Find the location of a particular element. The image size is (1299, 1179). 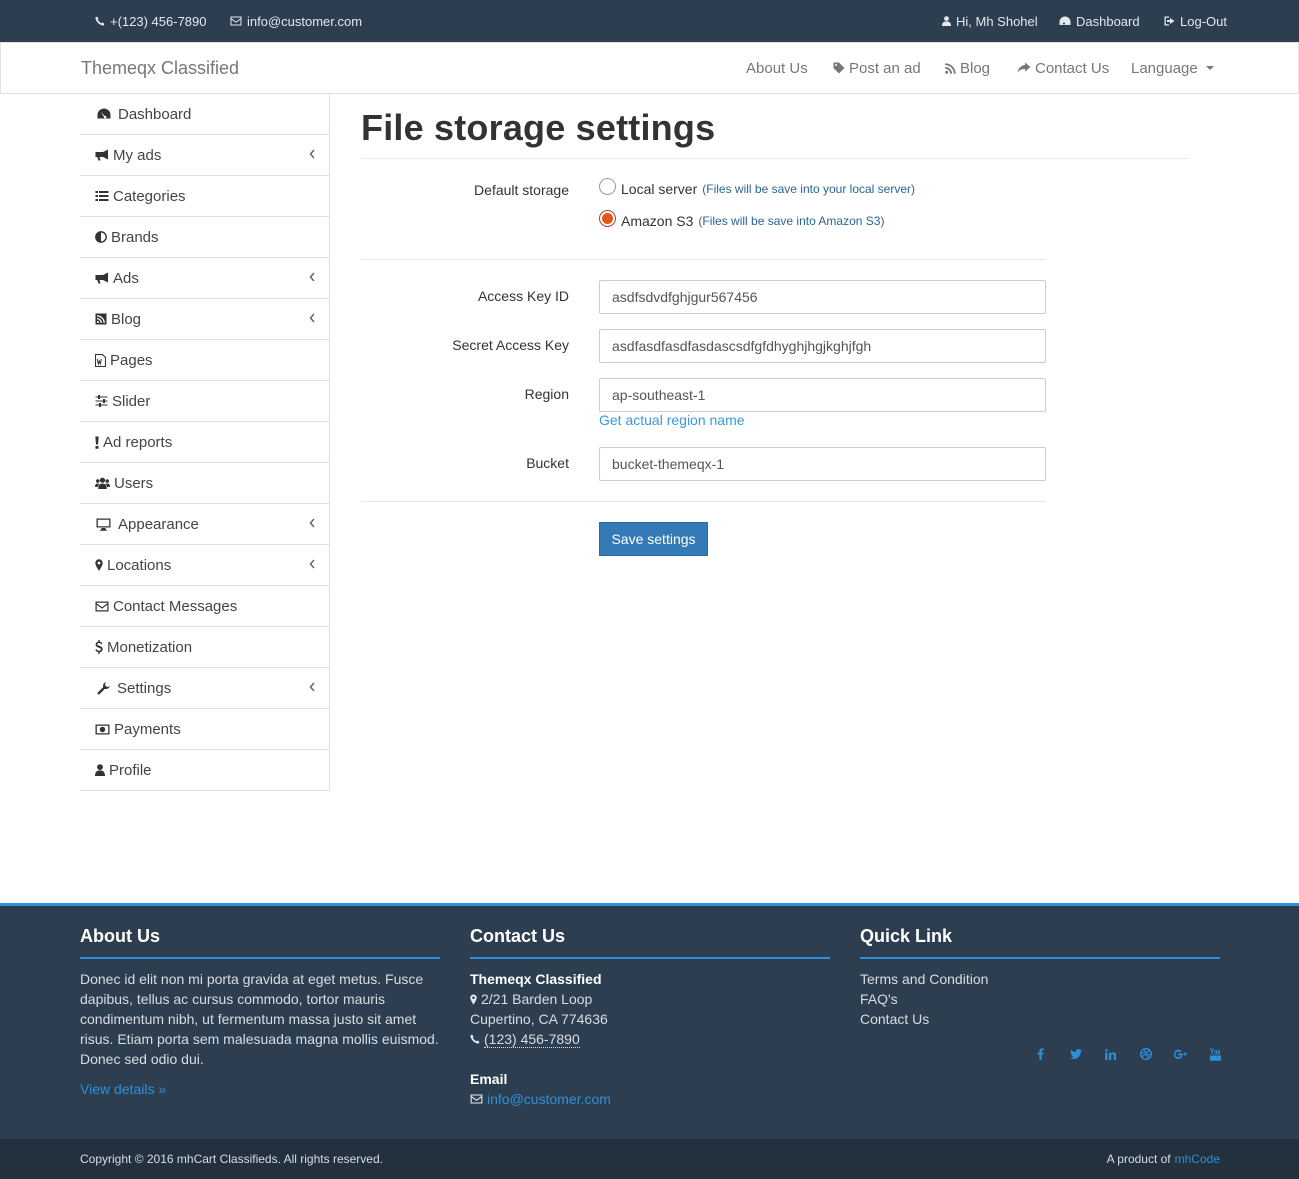

footer-email: info@customer.com is located at coordinates (650, 1099).